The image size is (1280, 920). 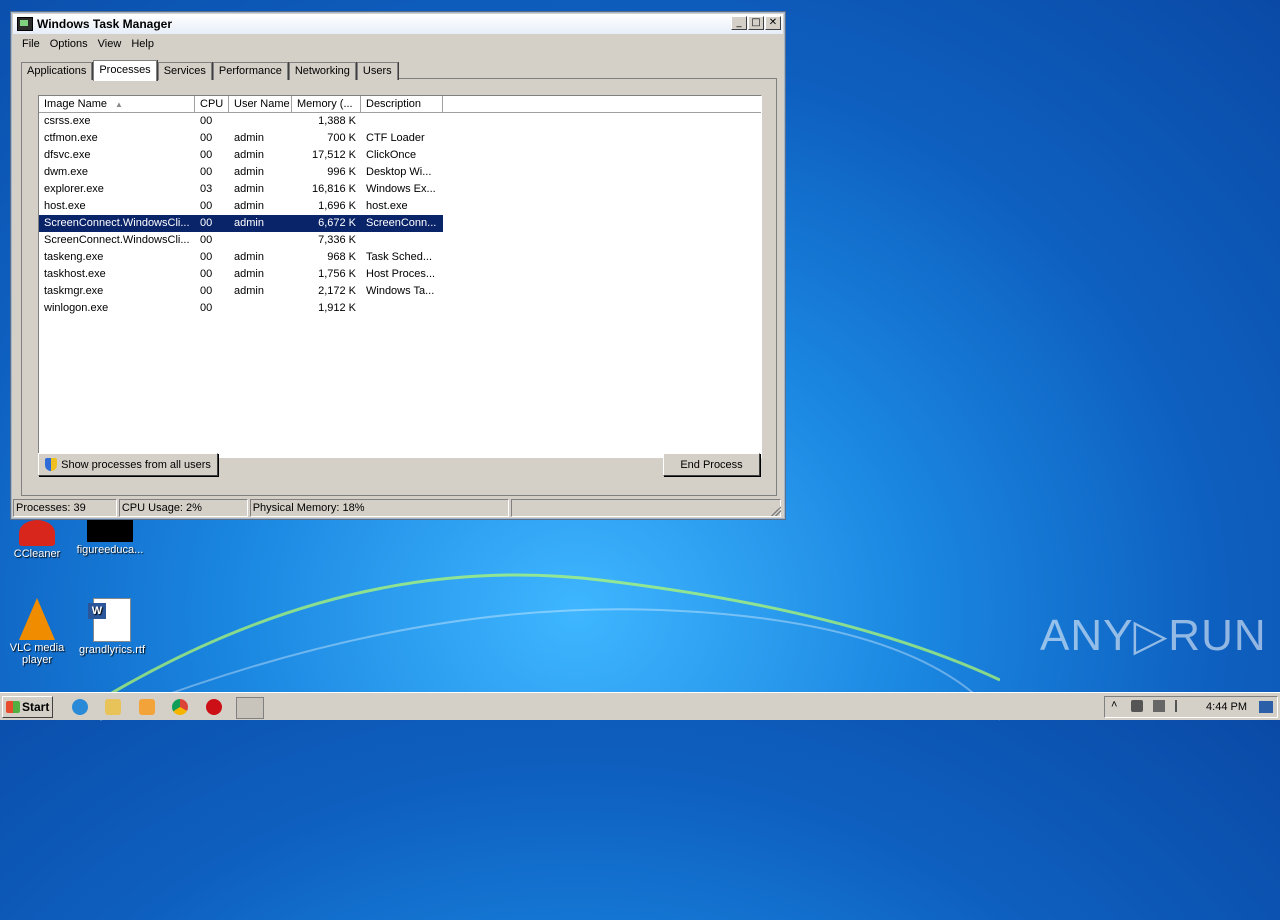 What do you see at coordinates (739, 23) in the screenshot?
I see `minimize-button: _` at bounding box center [739, 23].